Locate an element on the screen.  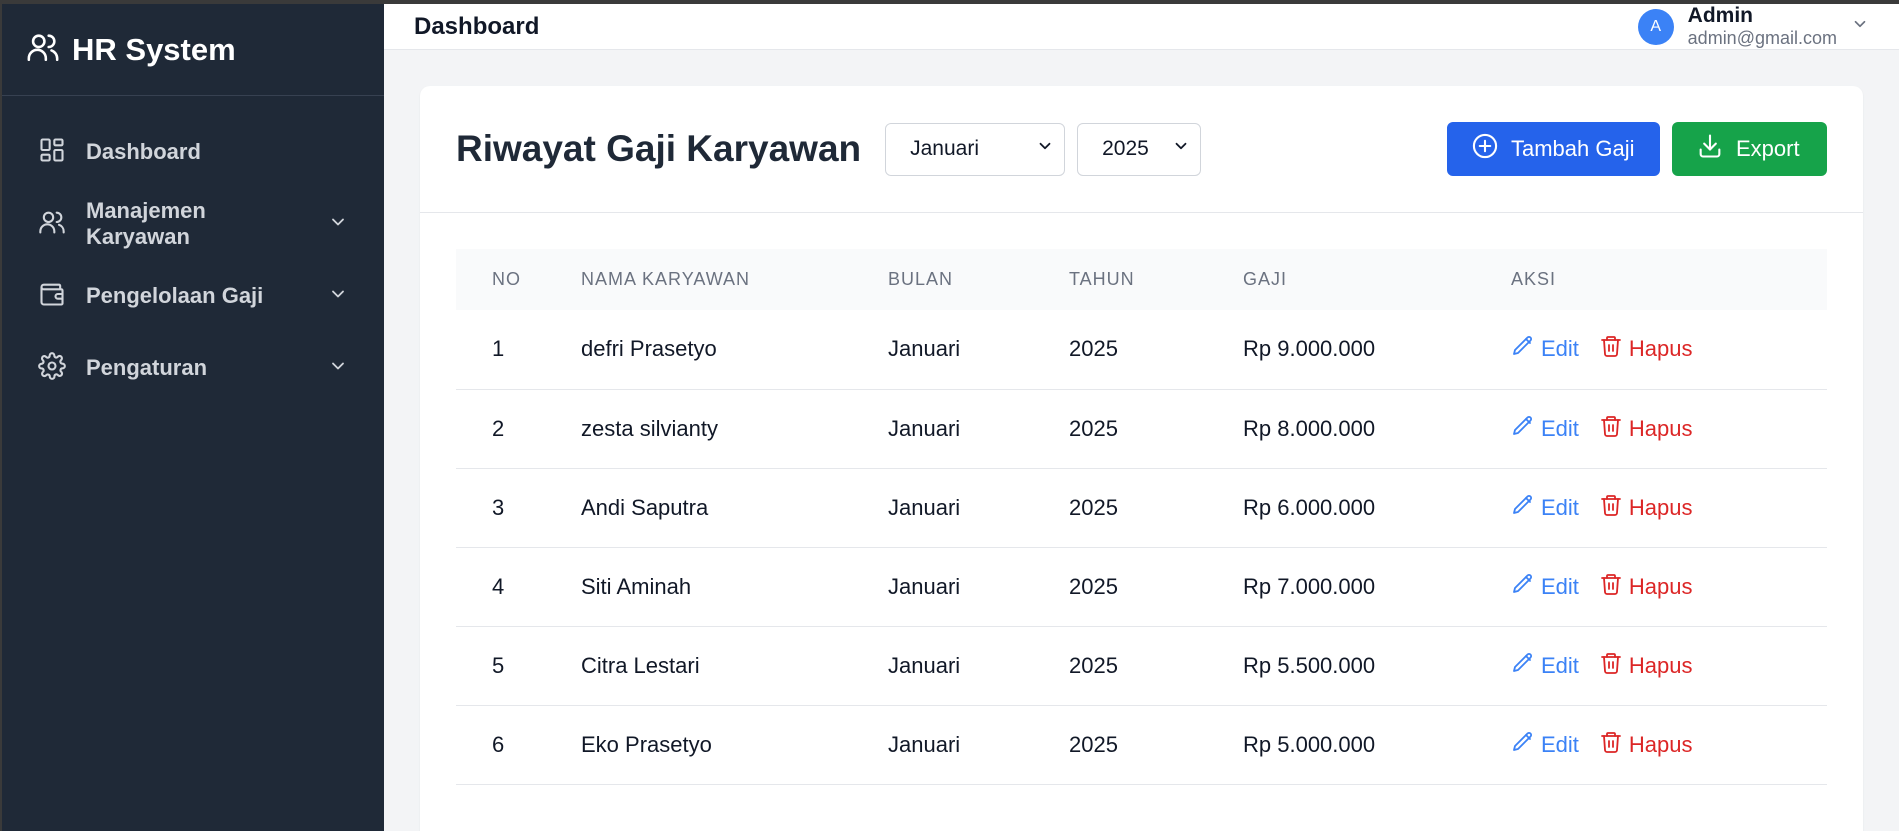
user-email: admin@gmail.com is located at coordinates (1762, 38).